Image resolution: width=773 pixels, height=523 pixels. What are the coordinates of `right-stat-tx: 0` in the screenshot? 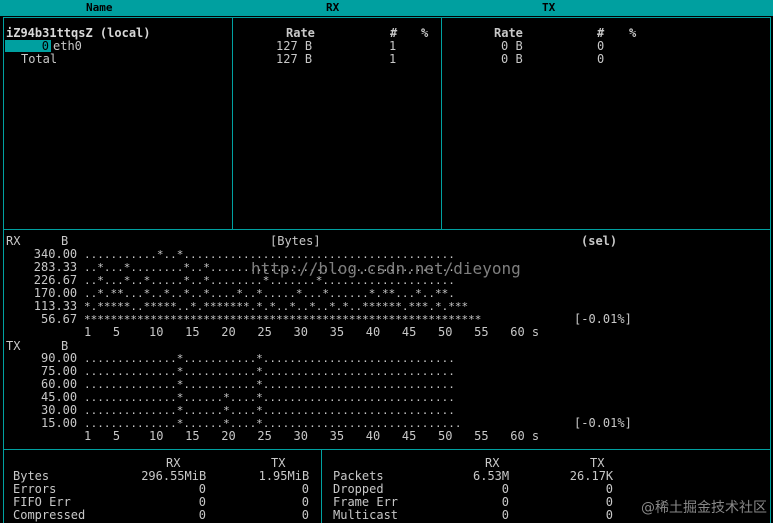 It's located at (609, 515).